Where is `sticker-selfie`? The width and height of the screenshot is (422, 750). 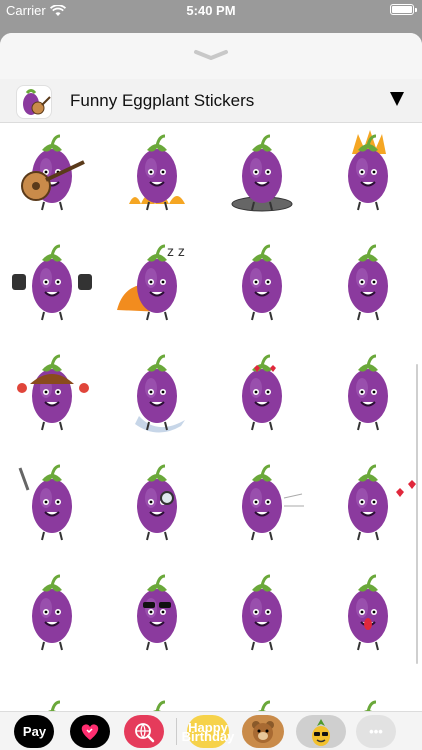 sticker-selfie is located at coordinates (52, 509).